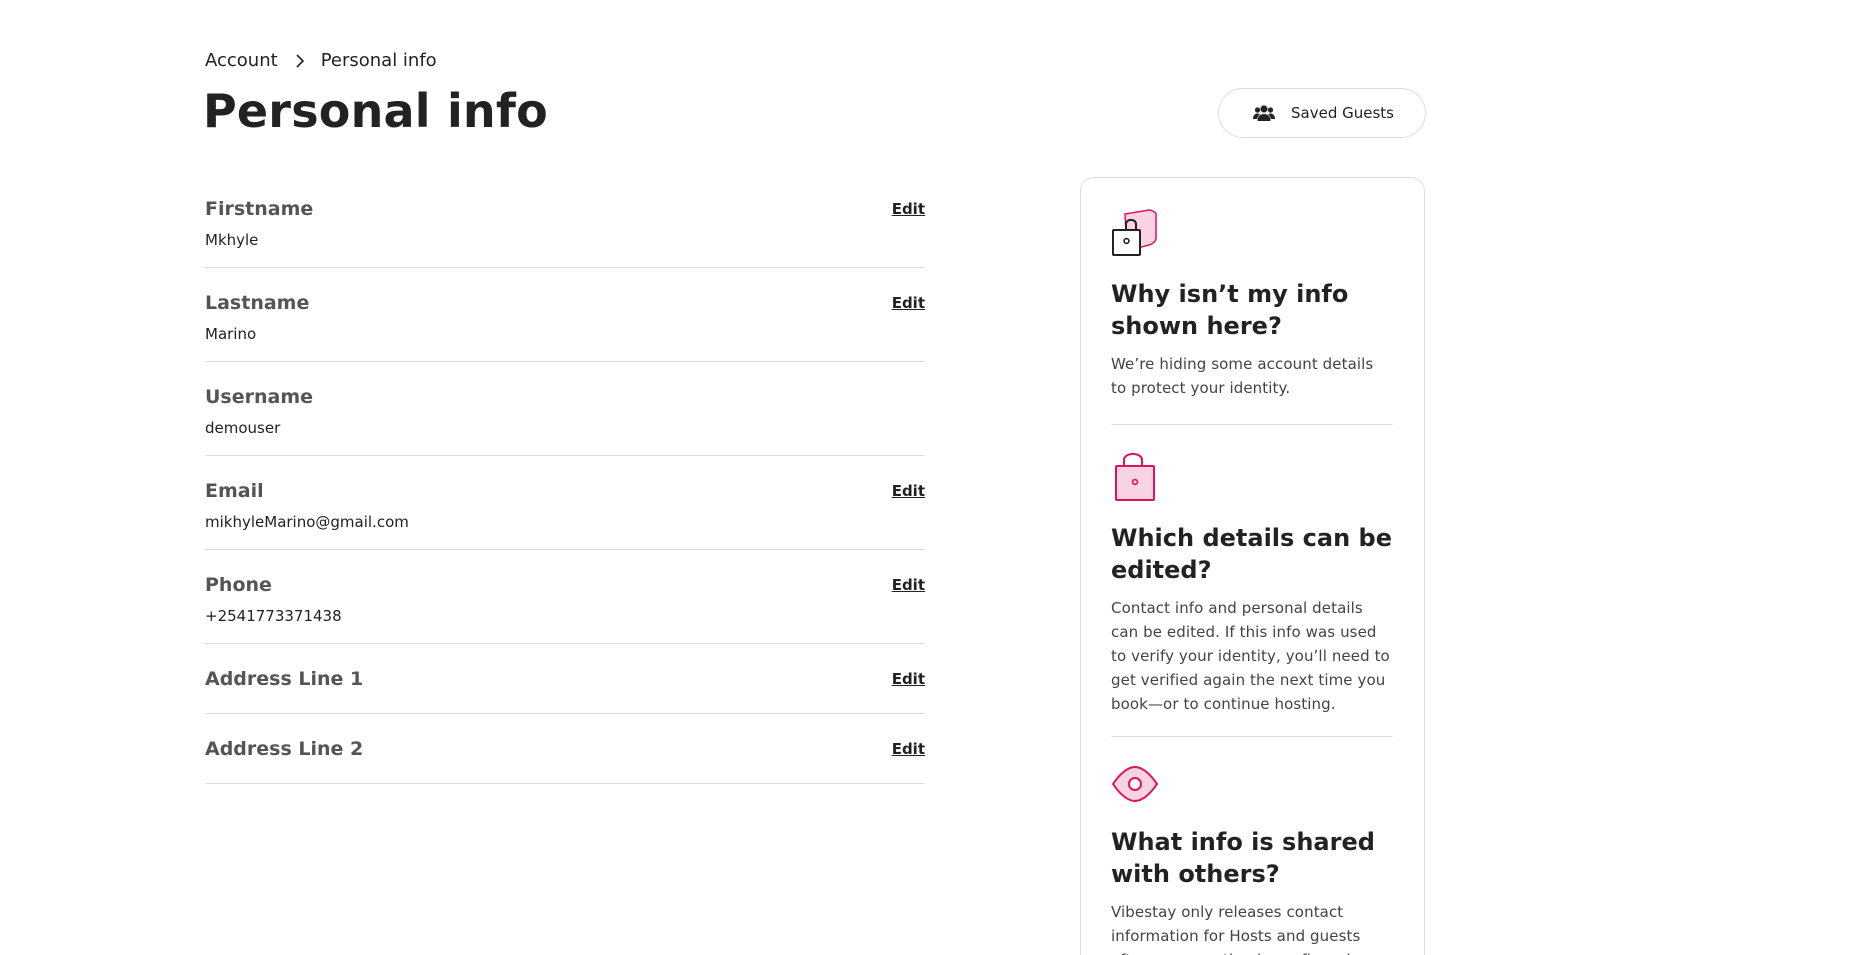  What do you see at coordinates (565, 221) in the screenshot?
I see `field-firstname: Firstname Mkhyle Edit` at bounding box center [565, 221].